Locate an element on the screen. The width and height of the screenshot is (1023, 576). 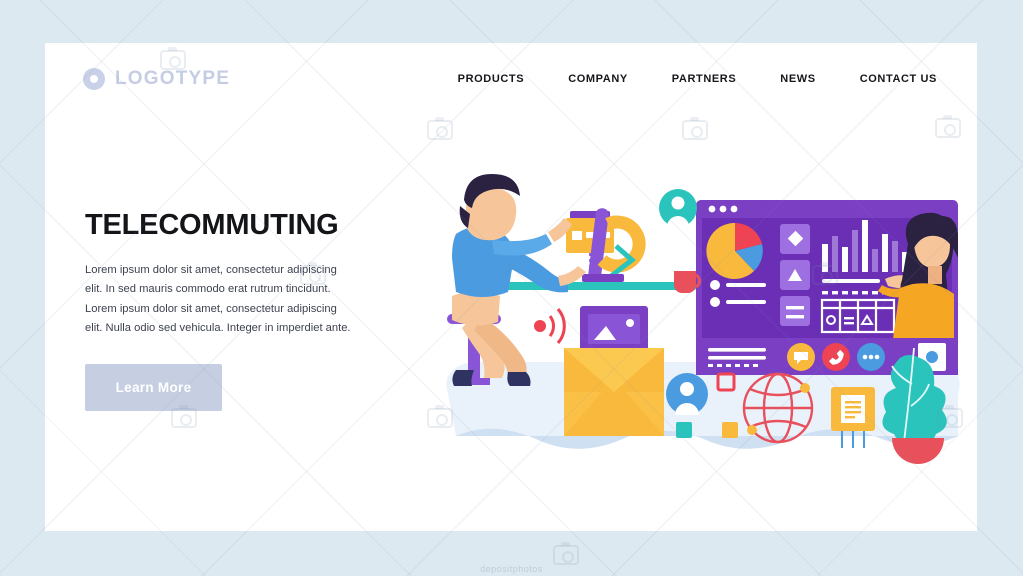
tile-diamond is located at coordinates (795, 239).